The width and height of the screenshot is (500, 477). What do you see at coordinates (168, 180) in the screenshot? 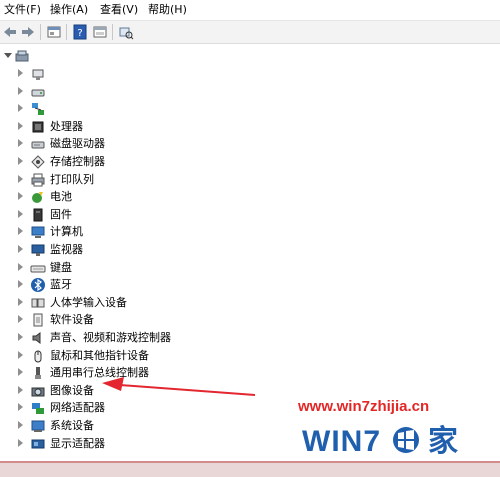
I see `tree-item: 打印队列` at bounding box center [168, 180].